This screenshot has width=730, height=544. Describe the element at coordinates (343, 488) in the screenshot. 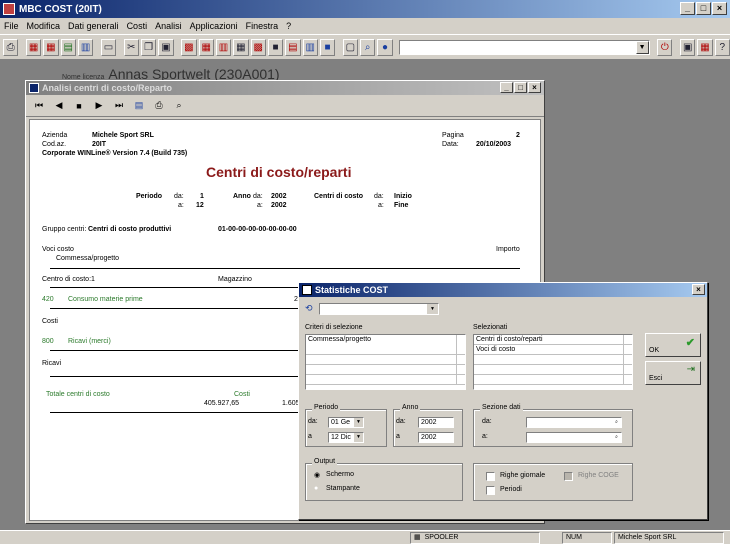

I see `stampante-label: Stampante` at that location.